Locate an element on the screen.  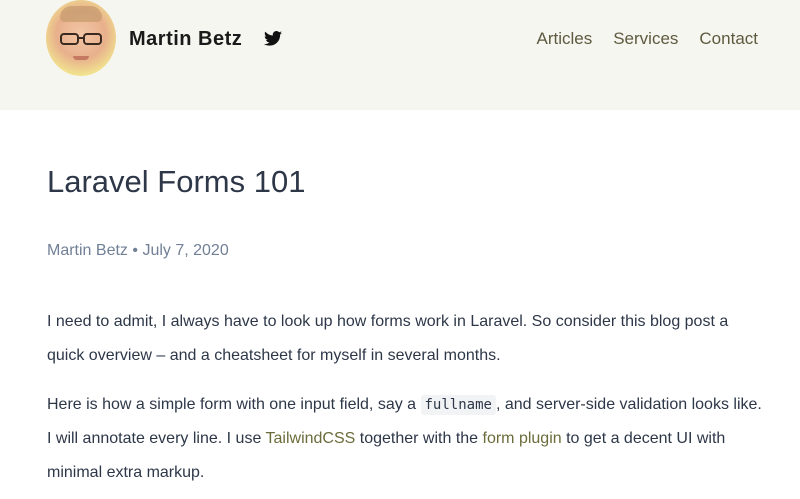
tailwindcss-link: TailwindCSS is located at coordinates (311, 438).